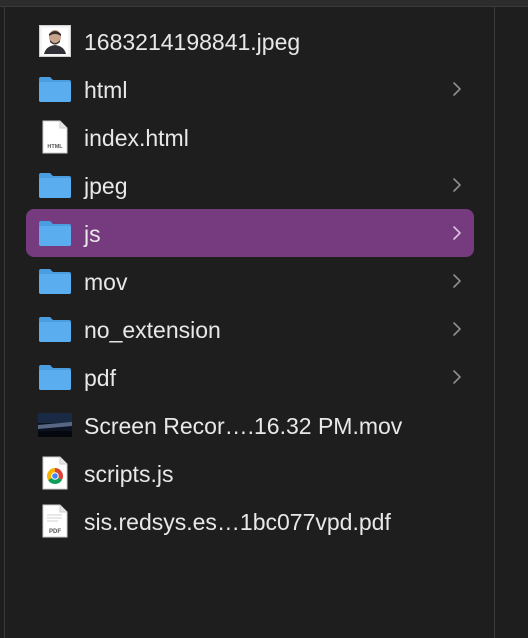  I want to click on top-border, so click(264, 3).